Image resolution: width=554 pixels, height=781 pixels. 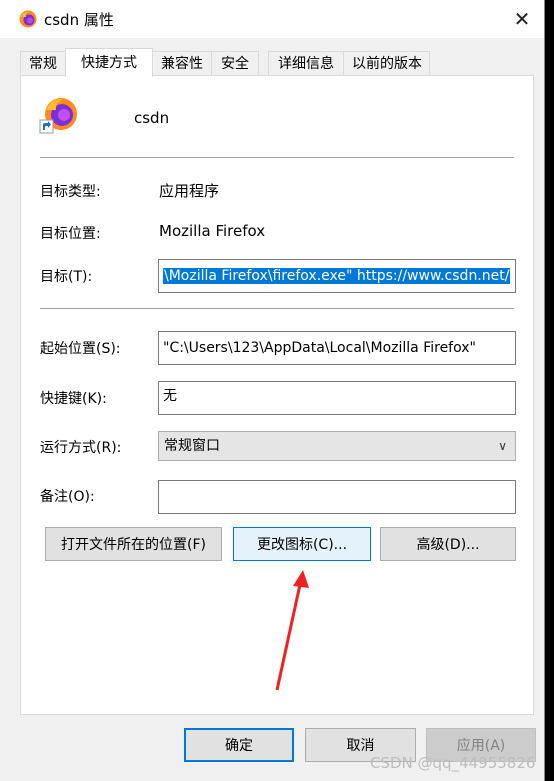 I want to click on watermark: CSDN @qq_44955826, so click(x=453, y=763).